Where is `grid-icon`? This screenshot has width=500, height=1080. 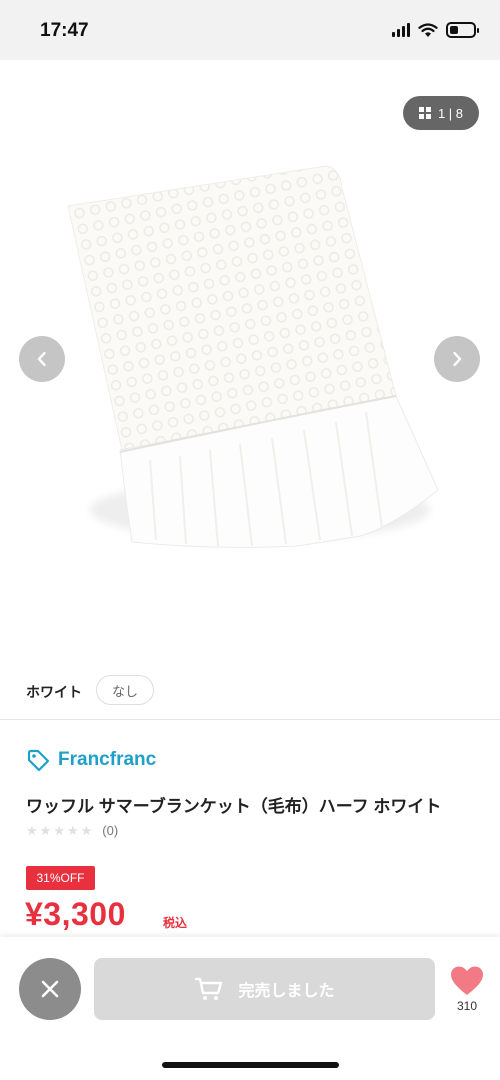
grid-icon is located at coordinates (424, 113).